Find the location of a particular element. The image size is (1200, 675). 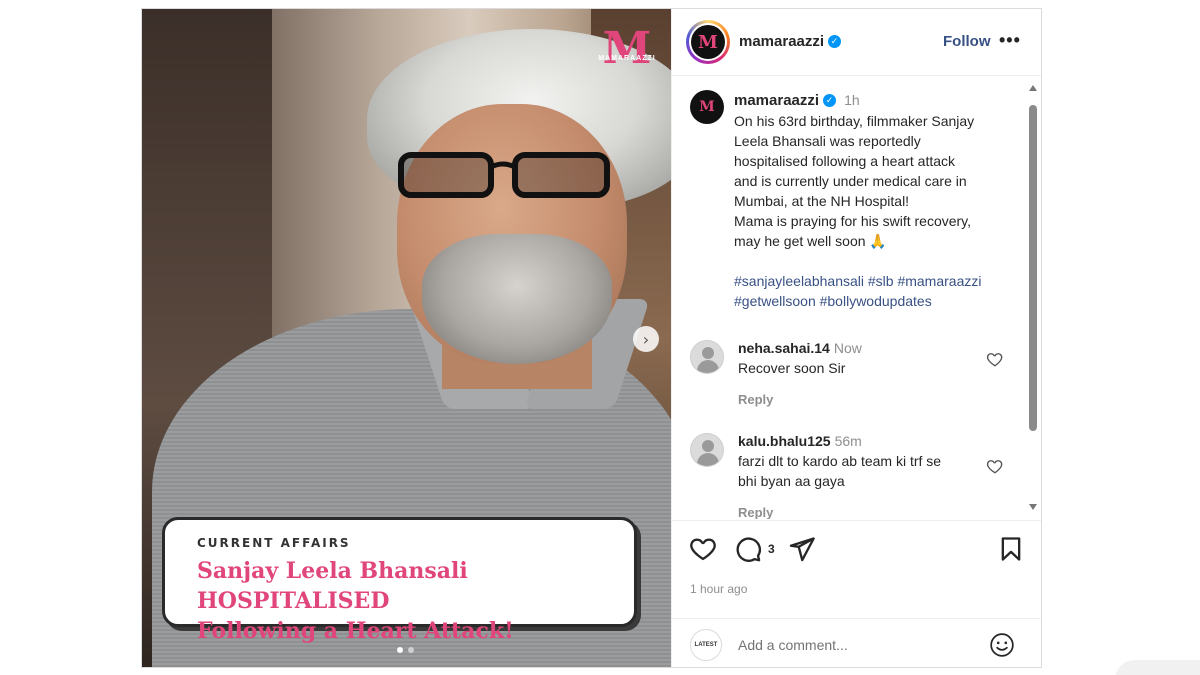

comment-username: kalu.bhalu125 is located at coordinates (784, 441).